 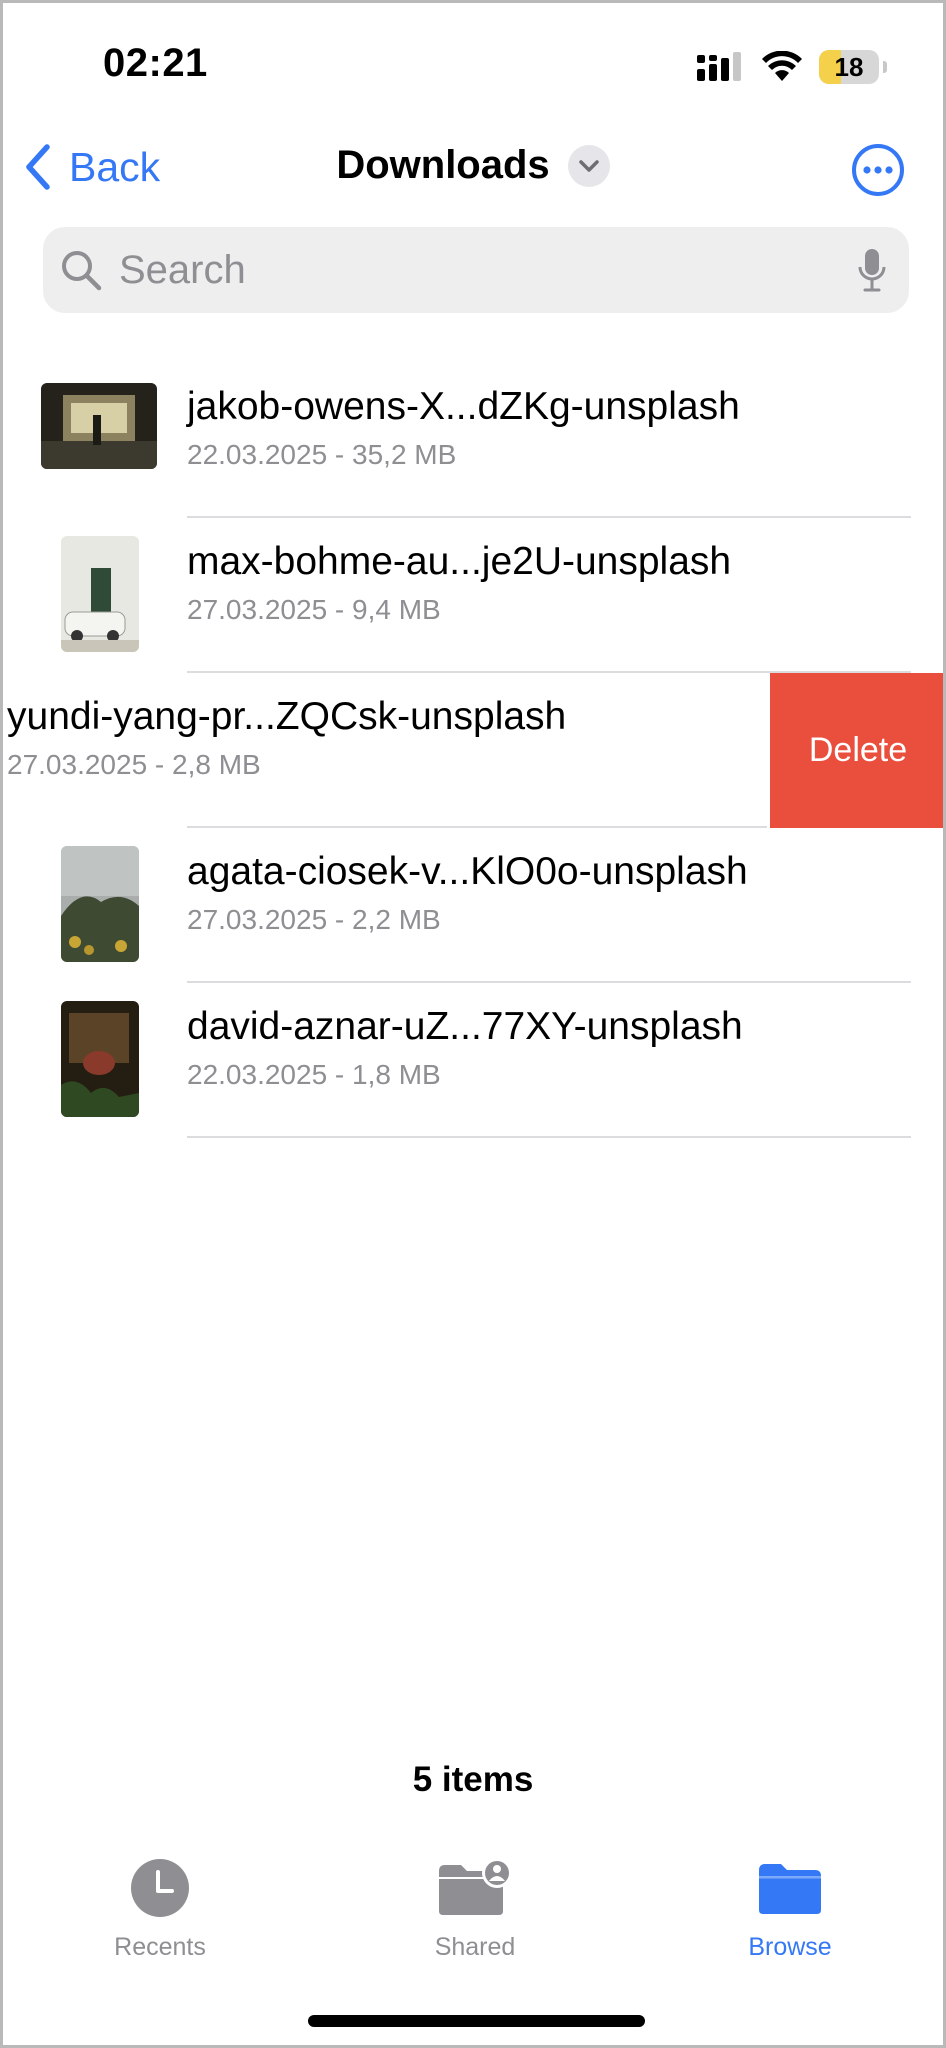 I want to click on more-button, so click(x=878, y=172).